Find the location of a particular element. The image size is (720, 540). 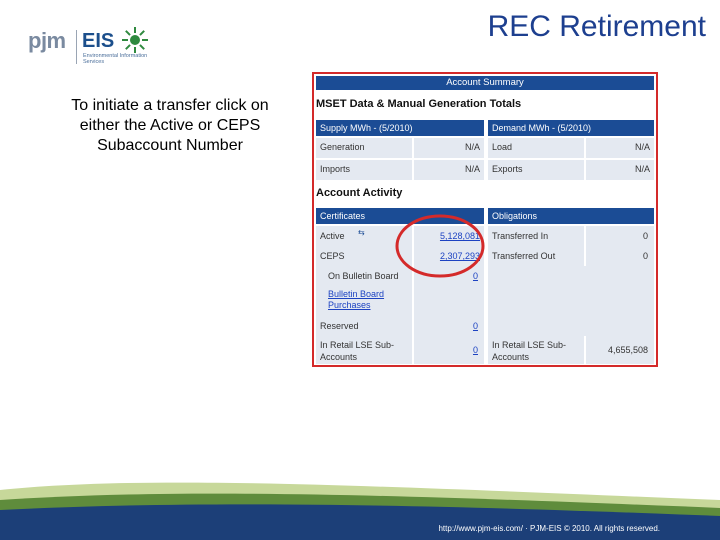

transferred-out-label: Transferred Out is located at coordinates (524, 256).